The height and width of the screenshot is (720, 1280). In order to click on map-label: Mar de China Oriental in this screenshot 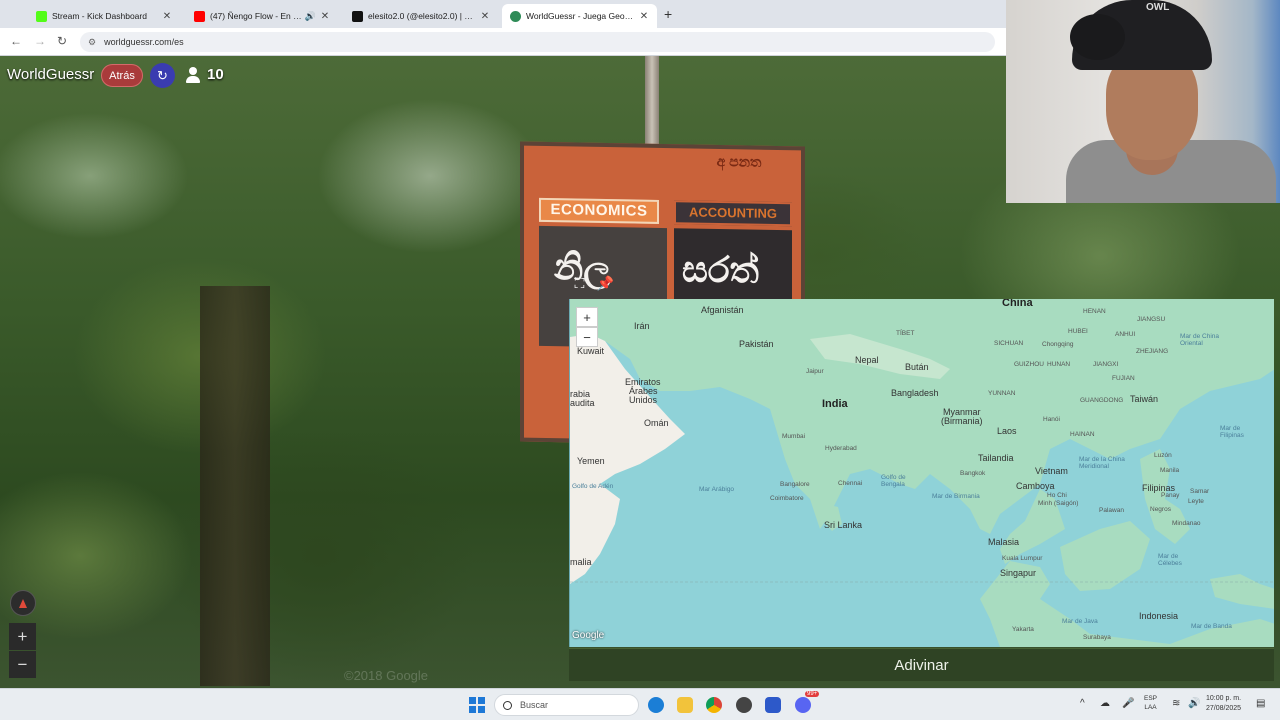, I will do `click(1200, 340)`.